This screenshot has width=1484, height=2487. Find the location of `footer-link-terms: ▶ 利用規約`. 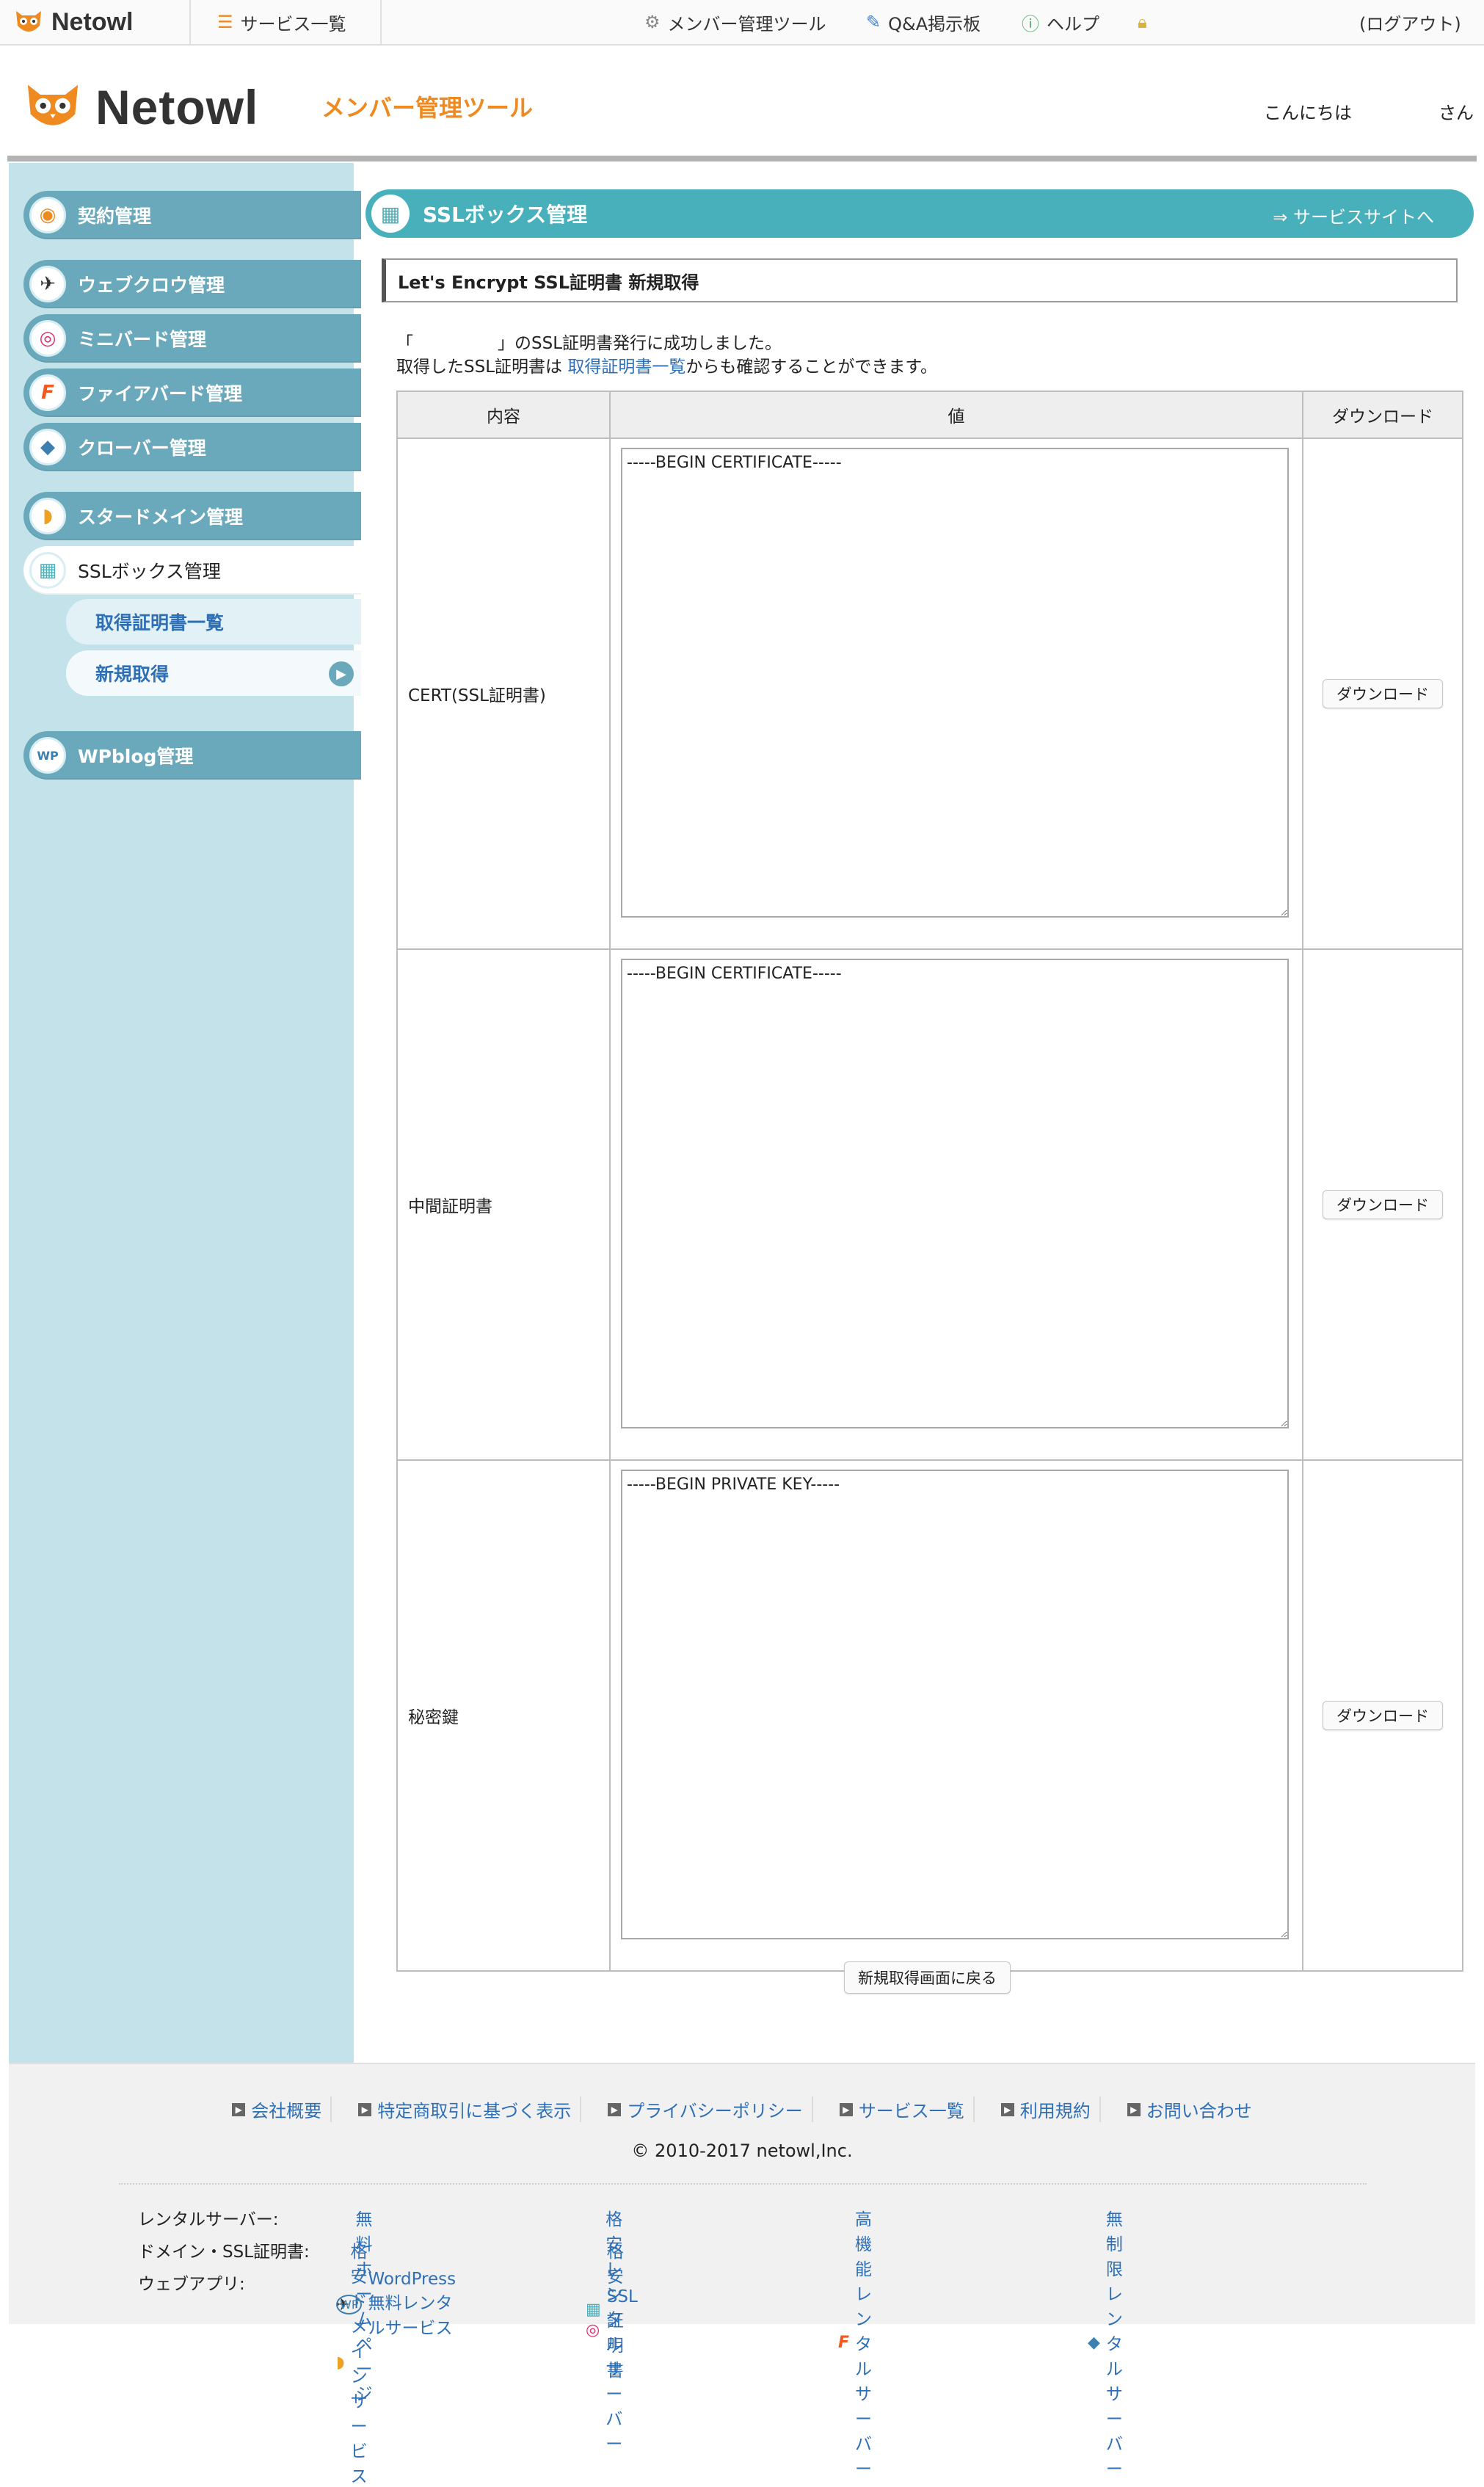

footer-link-terms: ▶ 利用規約 is located at coordinates (1046, 2109).